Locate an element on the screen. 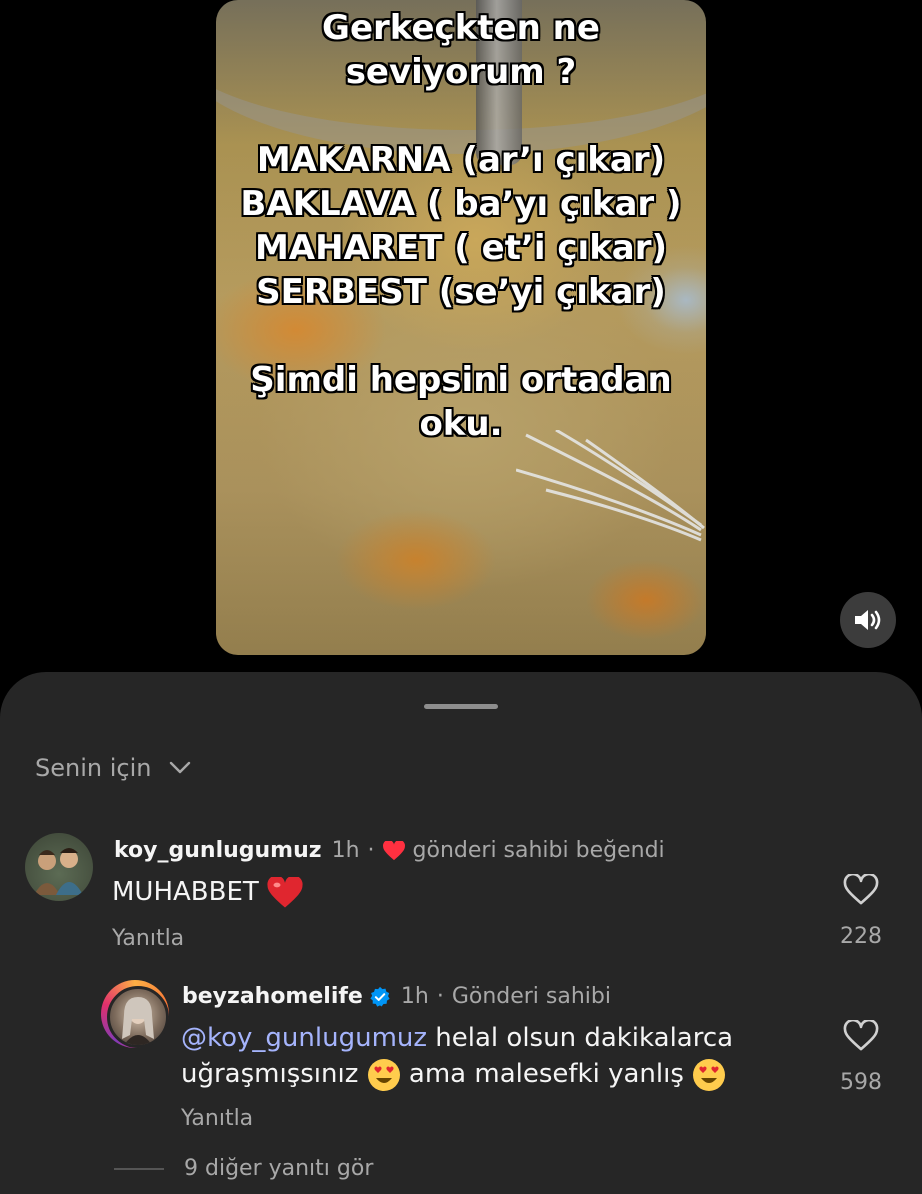 Image resolution: width=922 pixels, height=1194 pixels. comment-text: MUHABBET is located at coordinates (207, 892).